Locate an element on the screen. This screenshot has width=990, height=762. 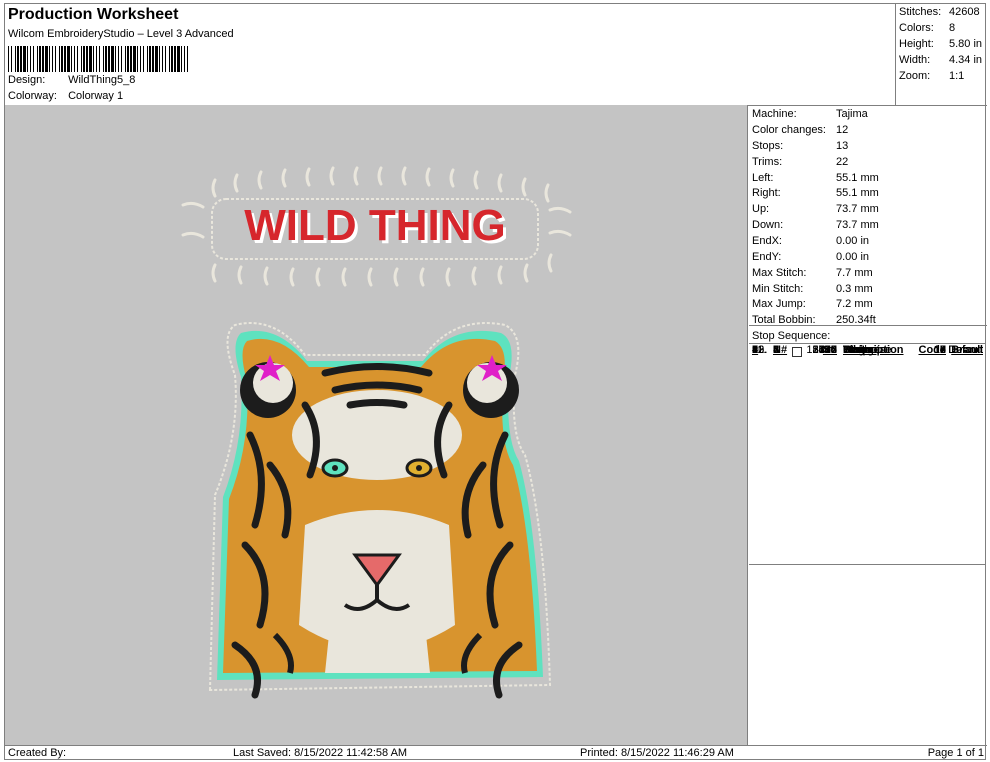
info-row: Max Stitch: 7.7 mm is located at coordinates (812, 273).